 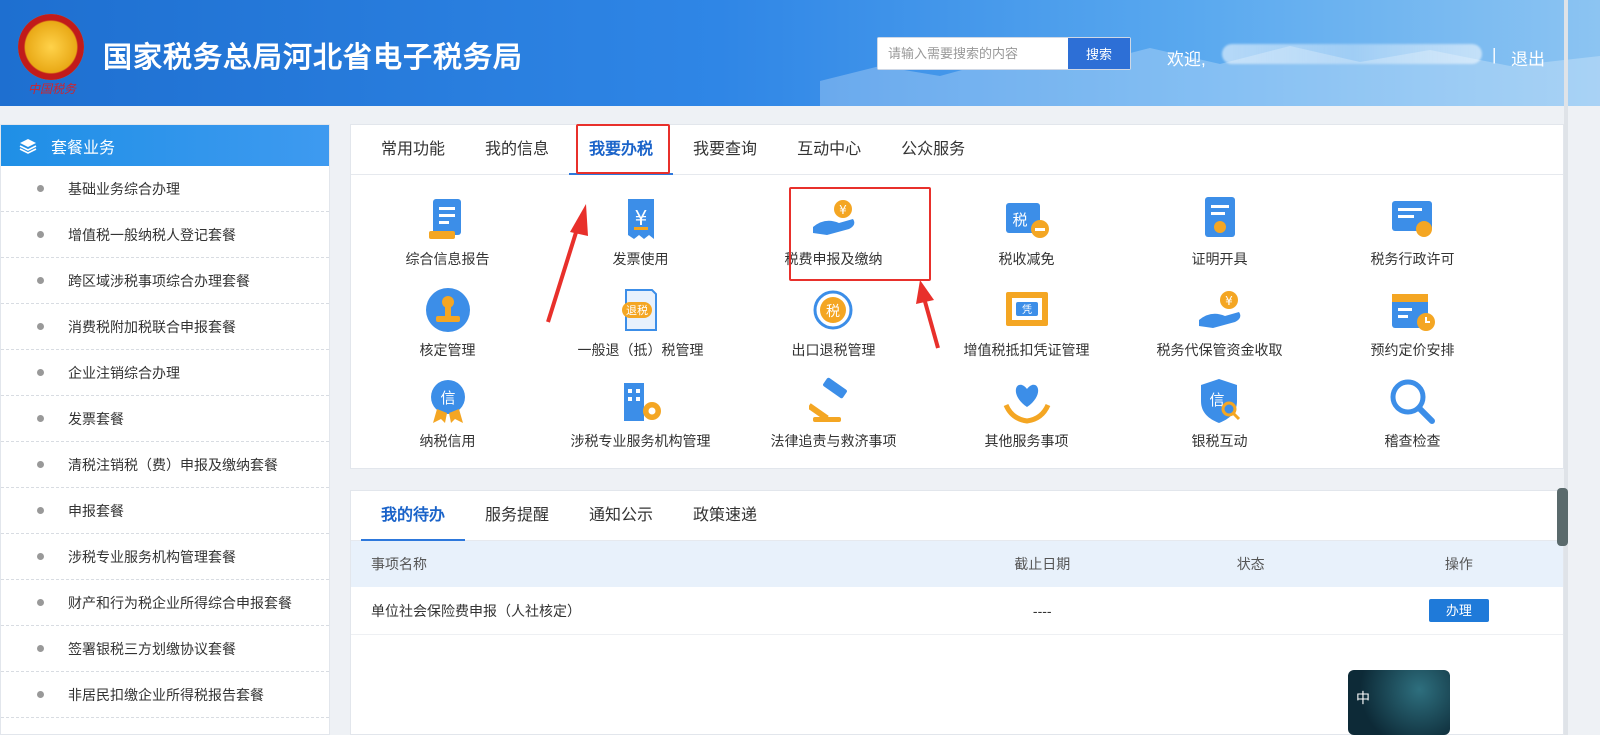 I want to click on sidebar-item-label: 签署银税三方划缴协议套餐, so click(x=152, y=648).